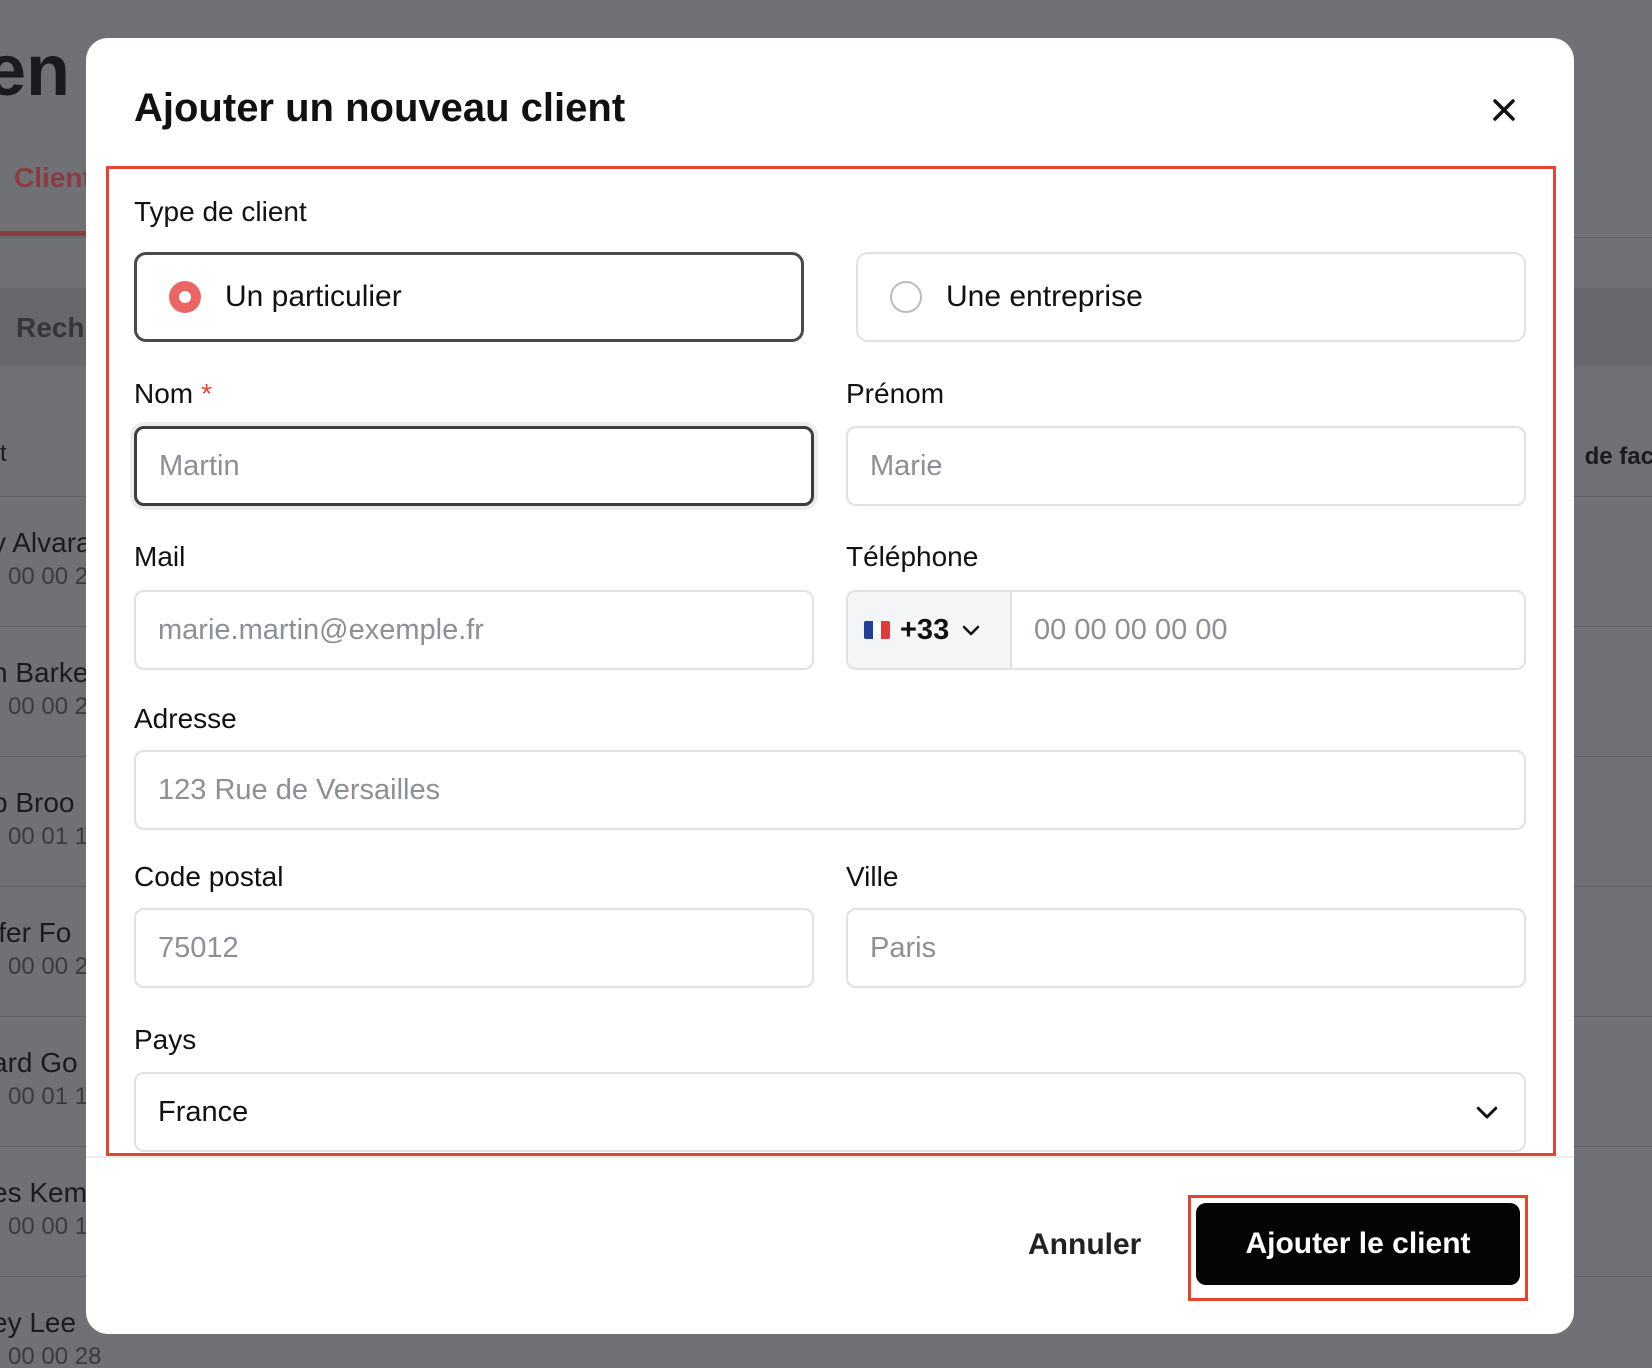 This screenshot has width=1652, height=1368. What do you see at coordinates (185, 718) in the screenshot?
I see `adresse-label: Adresse` at bounding box center [185, 718].